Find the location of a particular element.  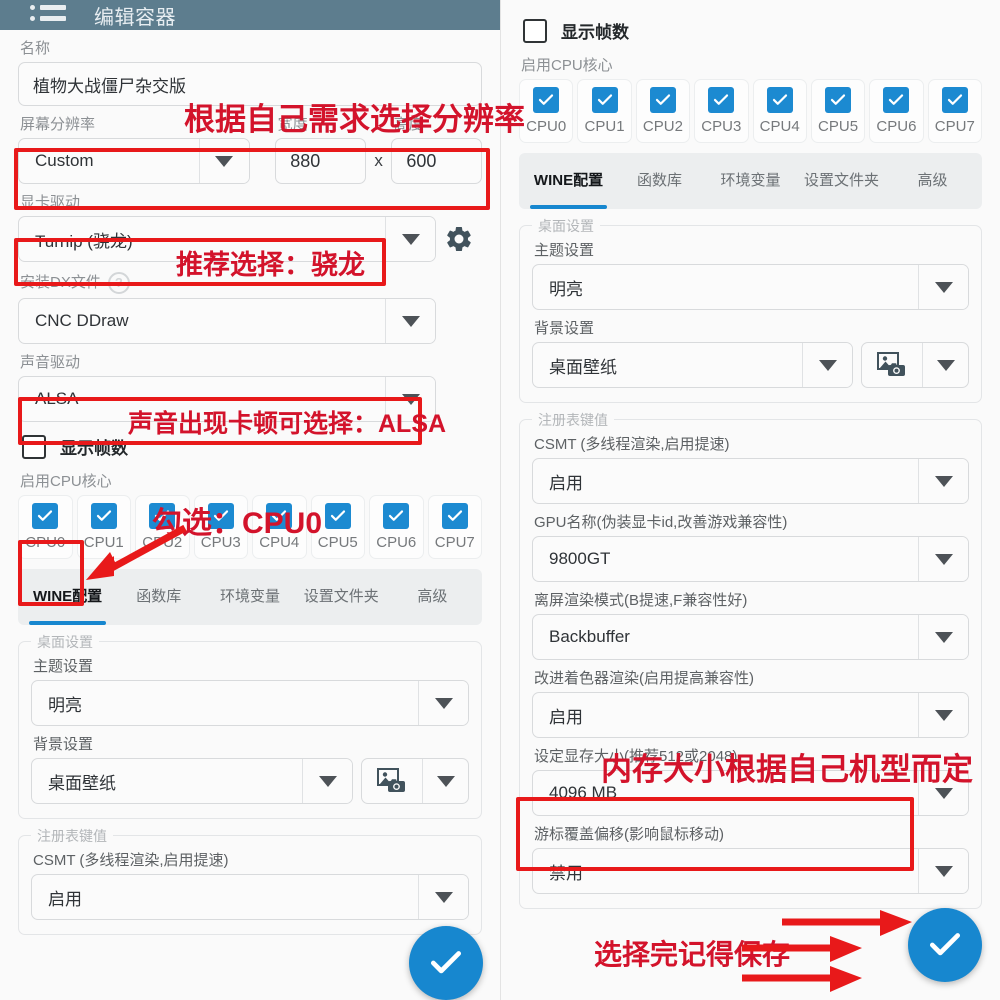

offscreen-select: Backbuffer is located at coordinates (750, 637).